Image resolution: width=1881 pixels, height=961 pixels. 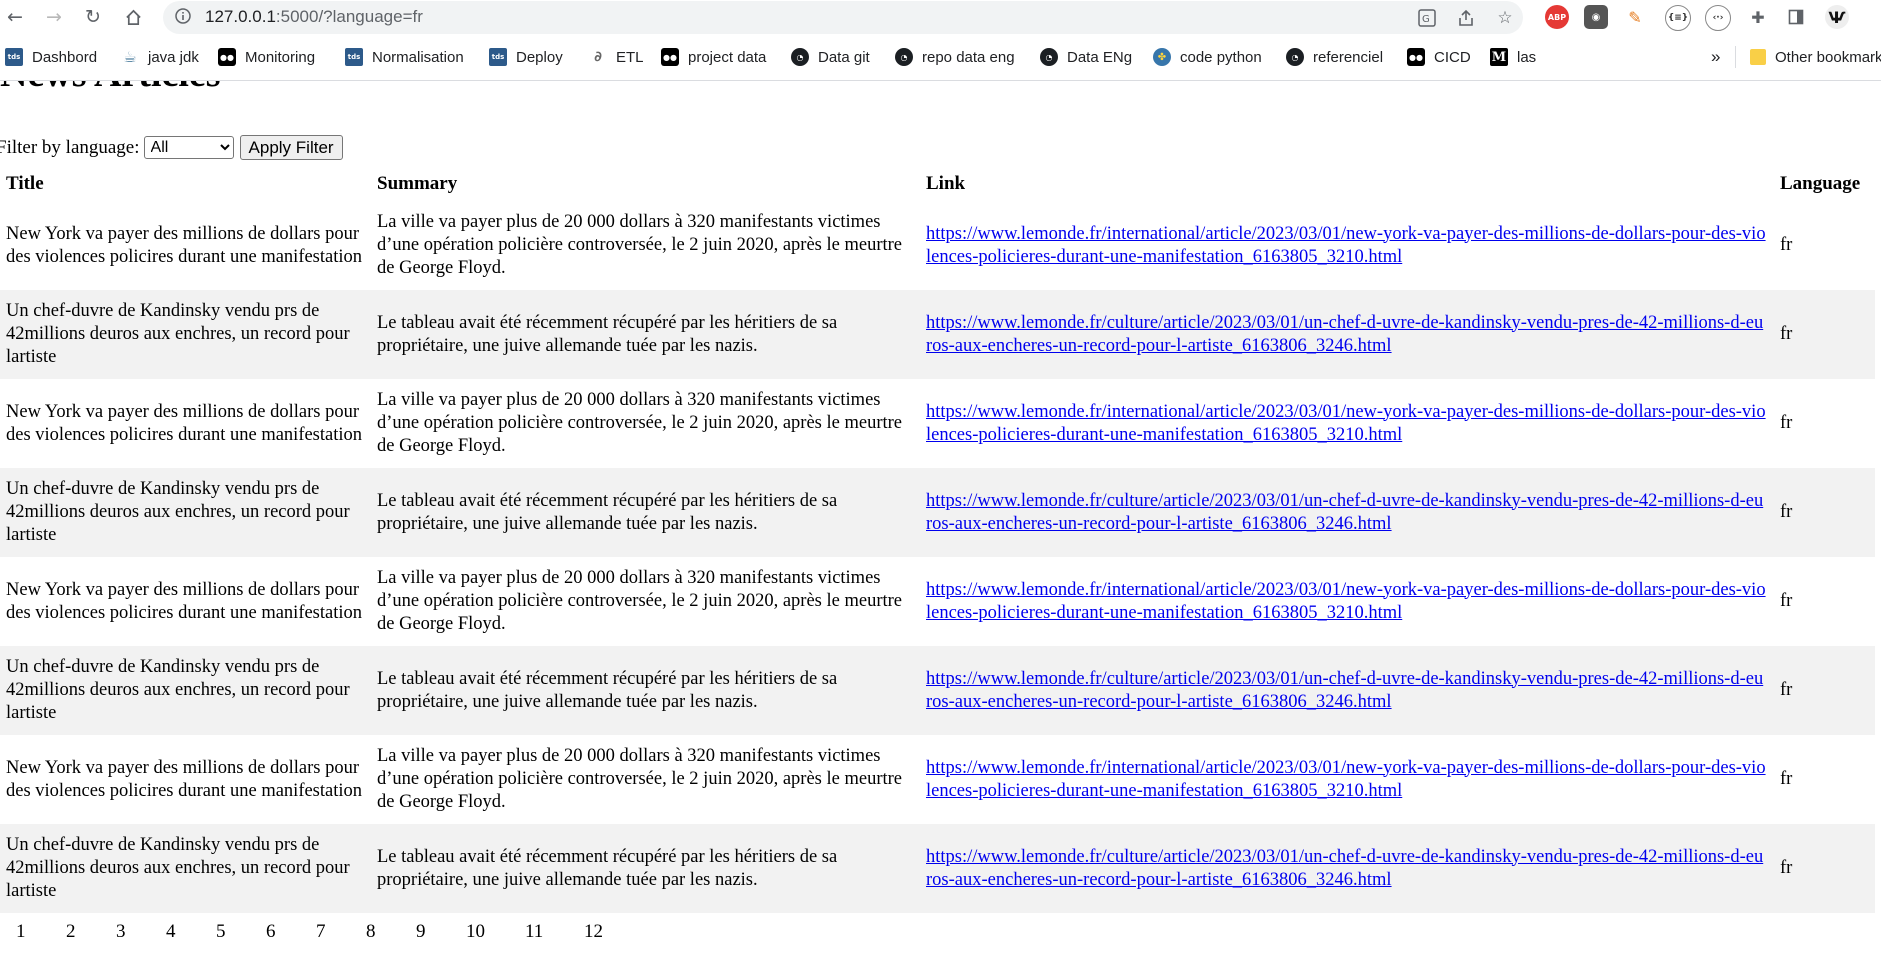 What do you see at coordinates (670, 57) in the screenshot?
I see `monitor-icon: ●●` at bounding box center [670, 57].